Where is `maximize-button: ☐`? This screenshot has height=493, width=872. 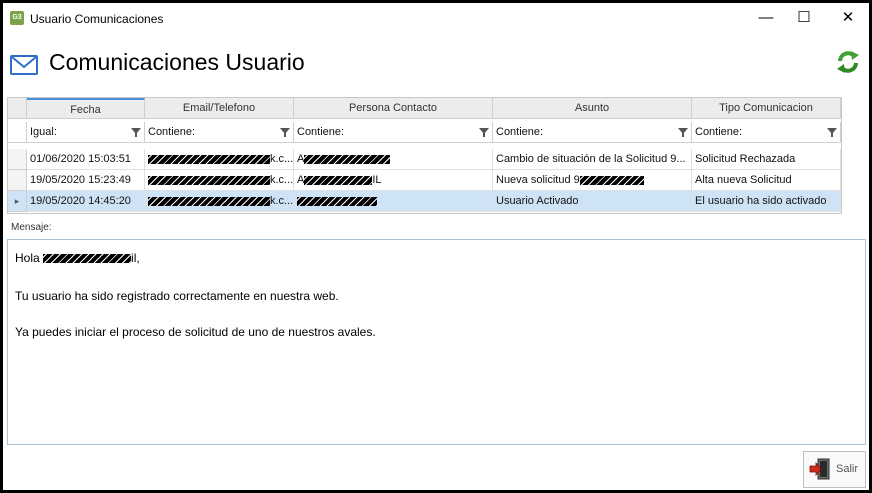 maximize-button: ☐ is located at coordinates (804, 18).